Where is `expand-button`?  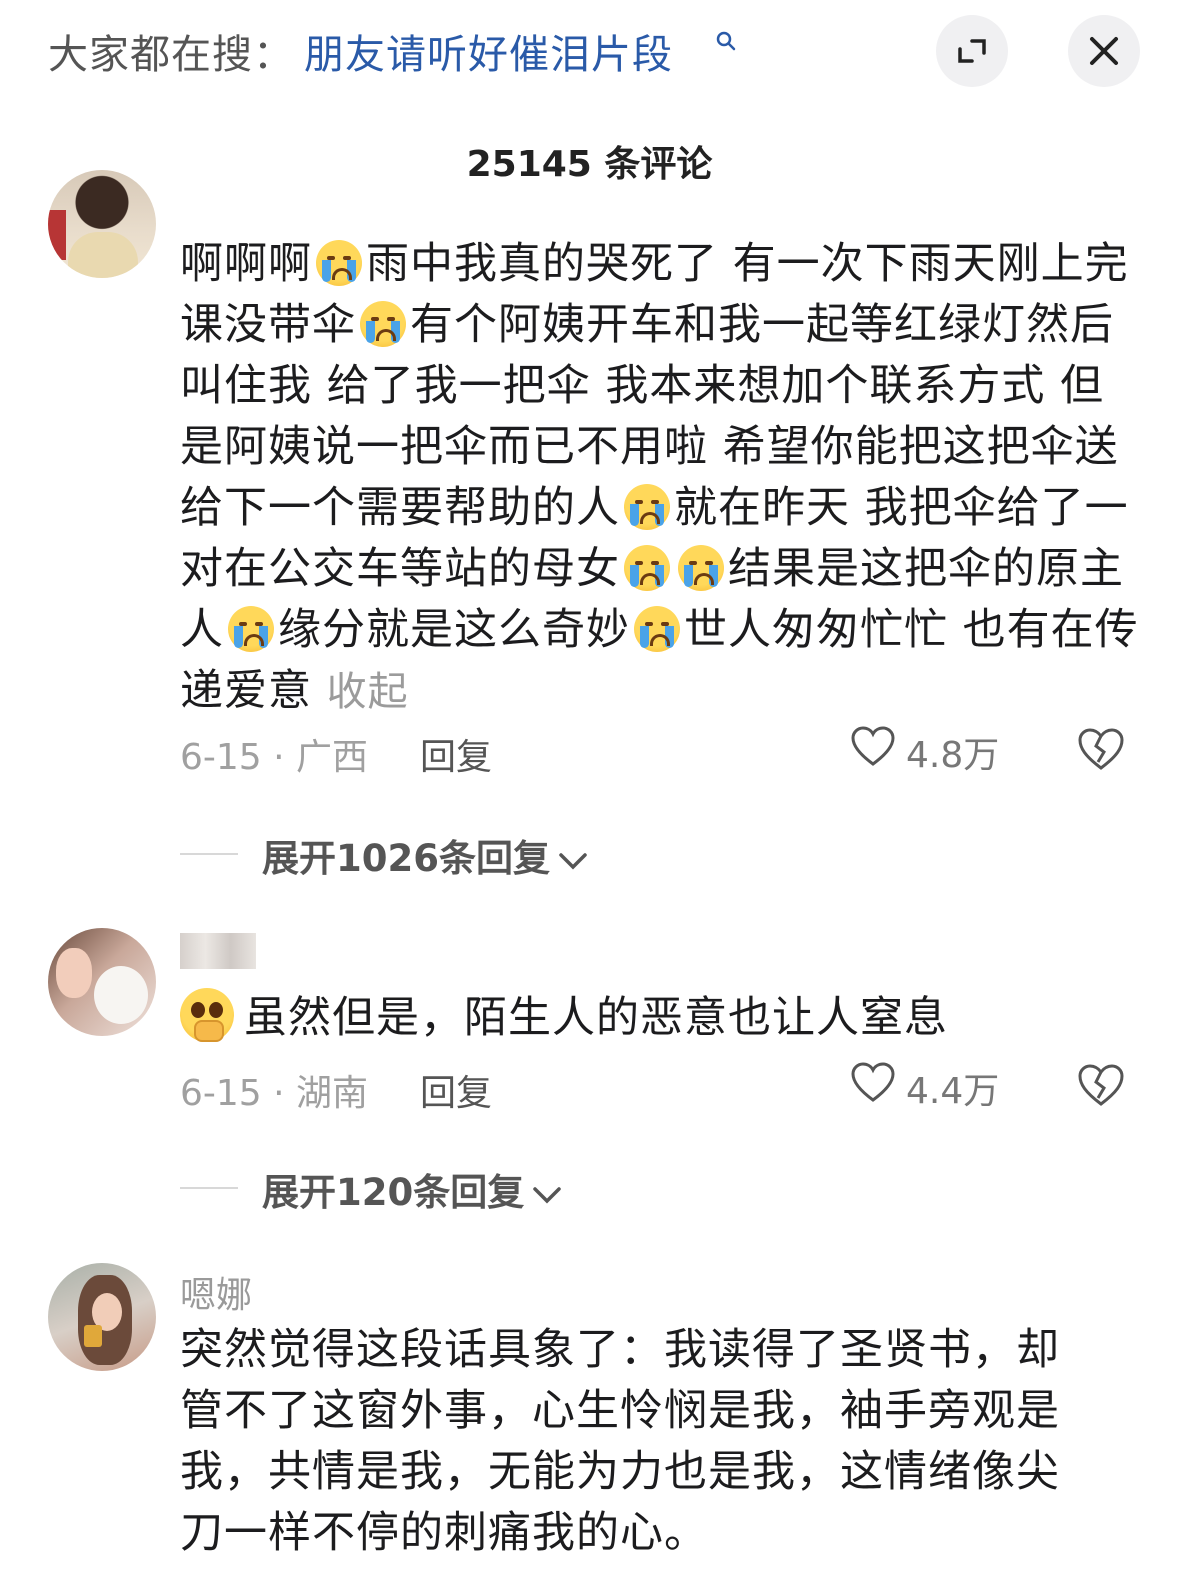 expand-button is located at coordinates (972, 51).